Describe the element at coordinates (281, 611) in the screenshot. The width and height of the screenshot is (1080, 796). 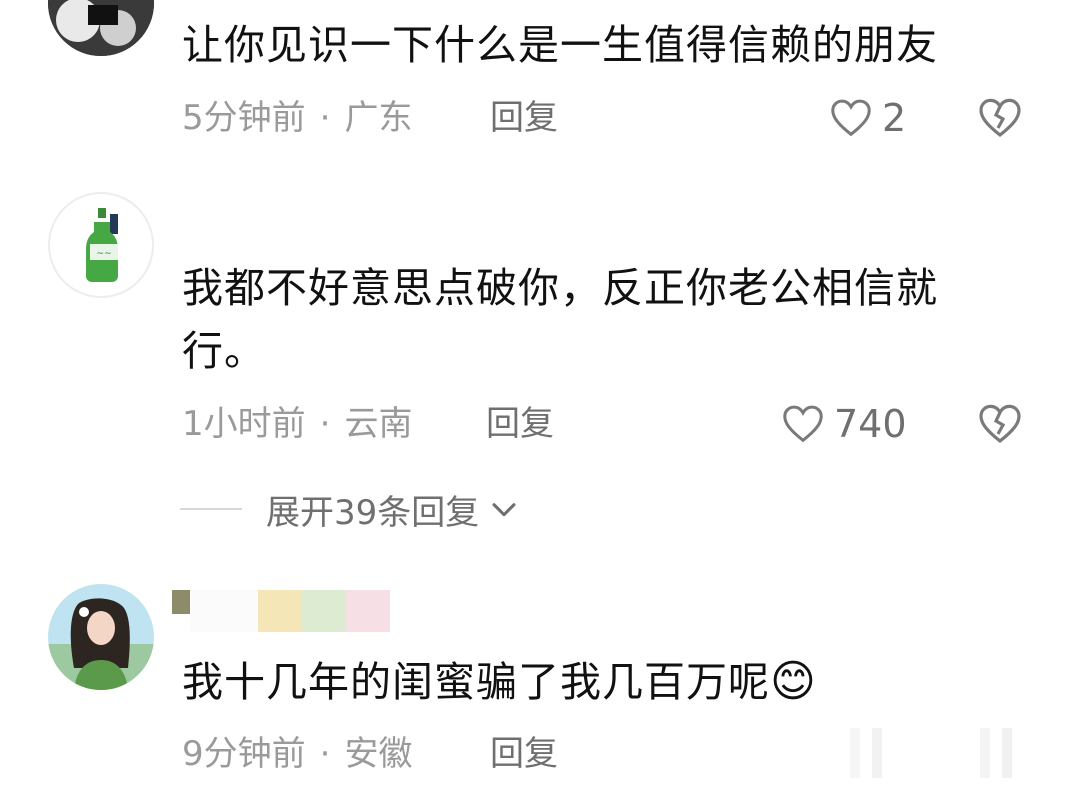
I see `username-redacted` at that location.